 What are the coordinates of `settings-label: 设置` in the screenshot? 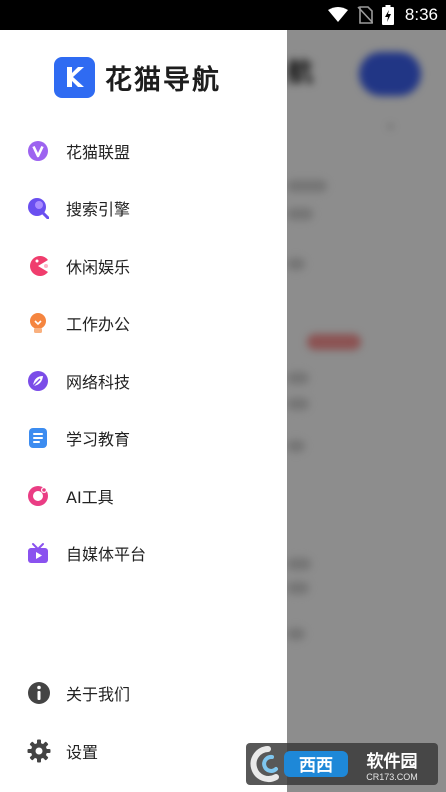 It's located at (82, 752).